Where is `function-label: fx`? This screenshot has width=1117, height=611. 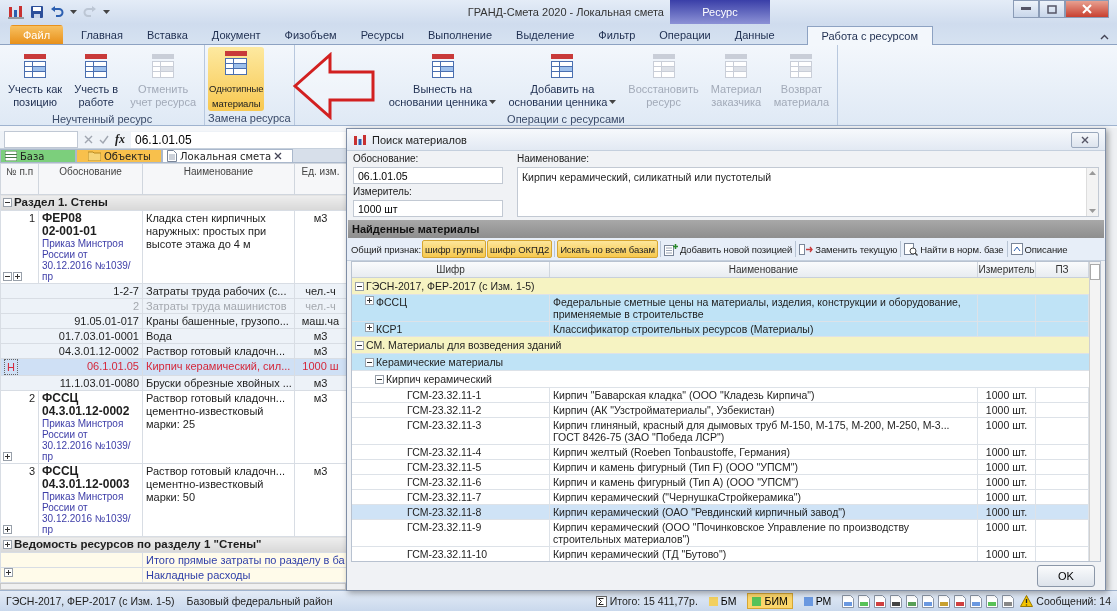 function-label: fx is located at coordinates (120, 139).